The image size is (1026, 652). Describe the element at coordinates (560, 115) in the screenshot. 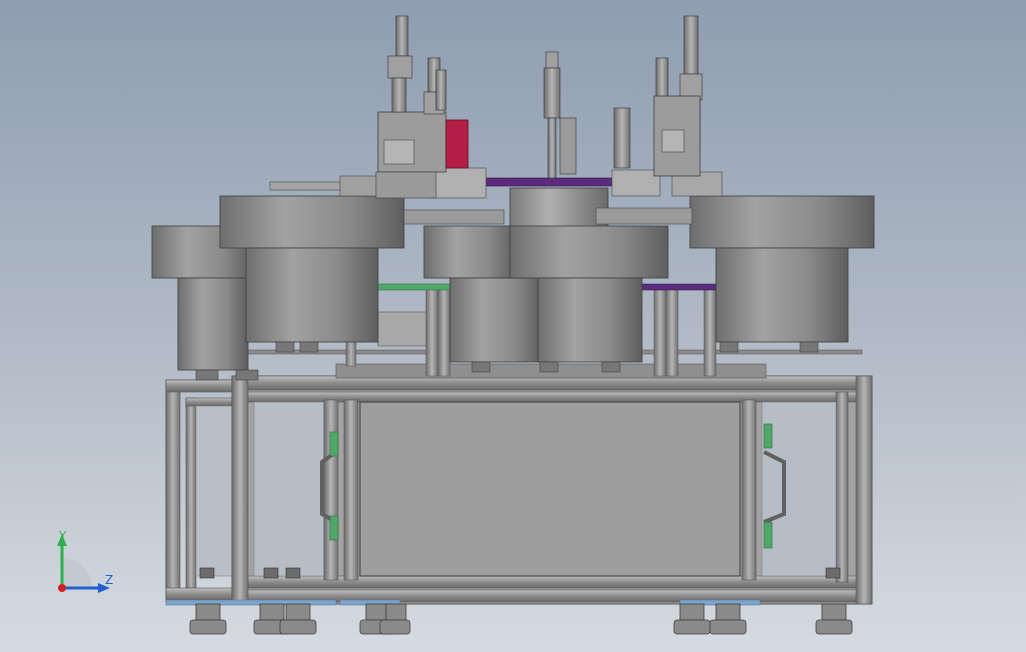

I see `pick-place-unit-center` at that location.